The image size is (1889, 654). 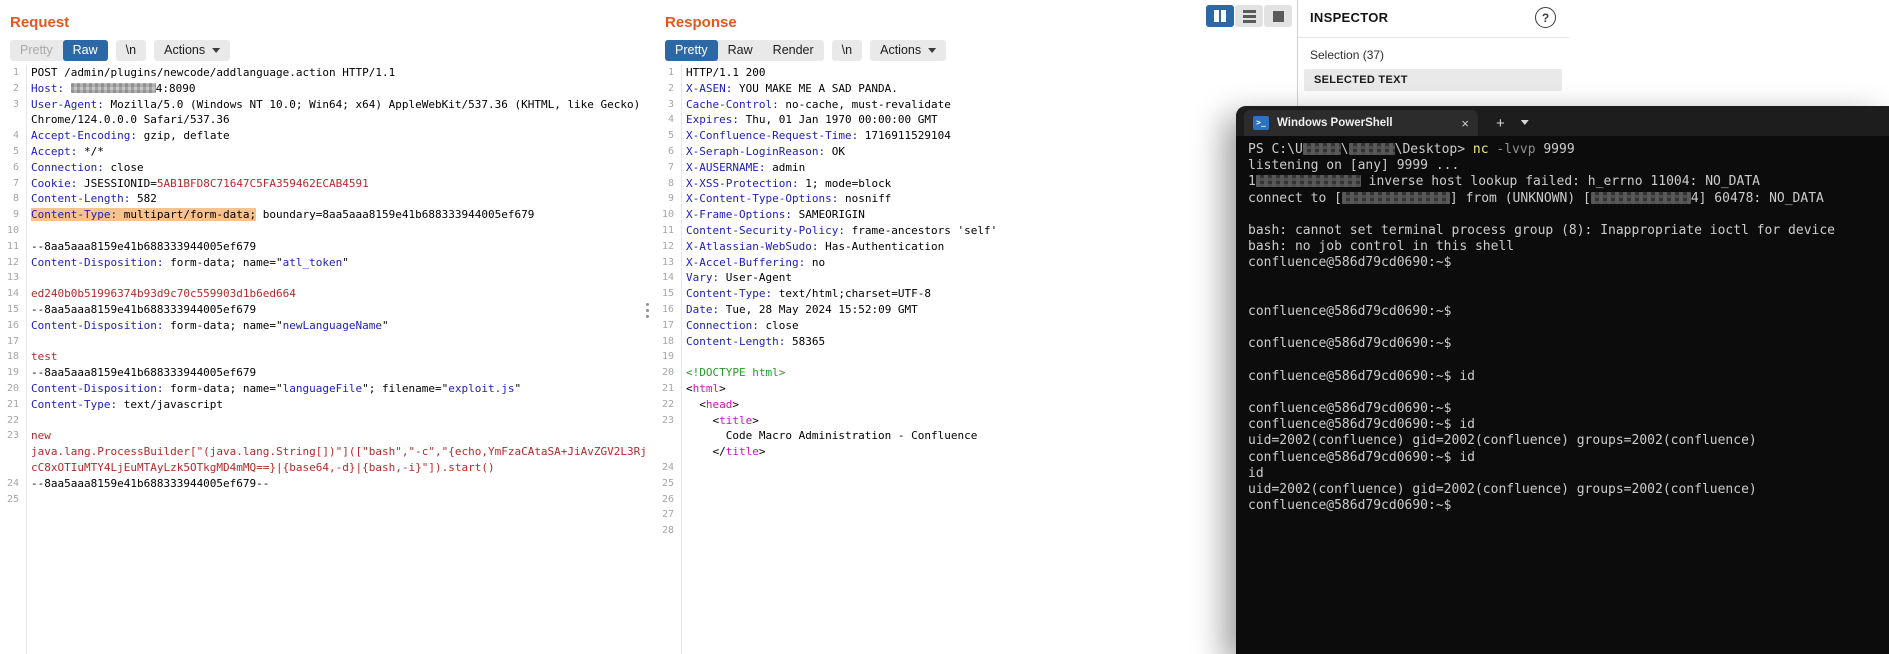 I want to click on inspector-selection-label: Selection (37), so click(x=1347, y=55).